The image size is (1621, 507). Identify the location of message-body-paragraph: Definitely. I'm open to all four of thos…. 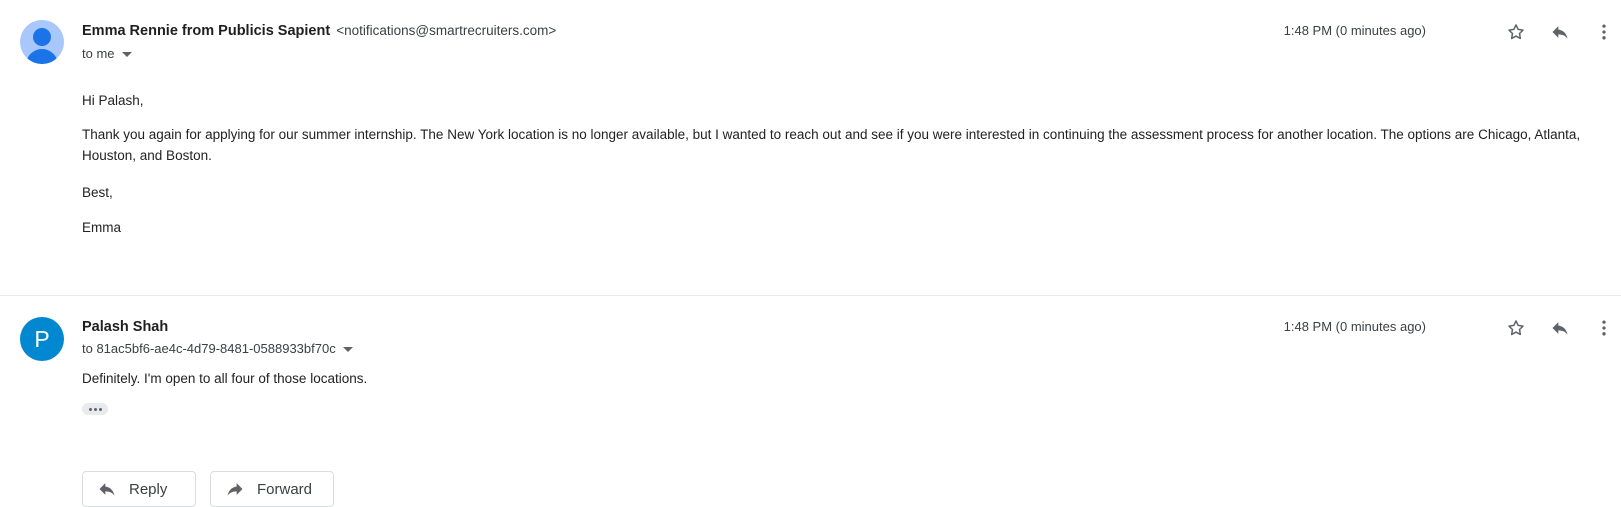
(225, 378).